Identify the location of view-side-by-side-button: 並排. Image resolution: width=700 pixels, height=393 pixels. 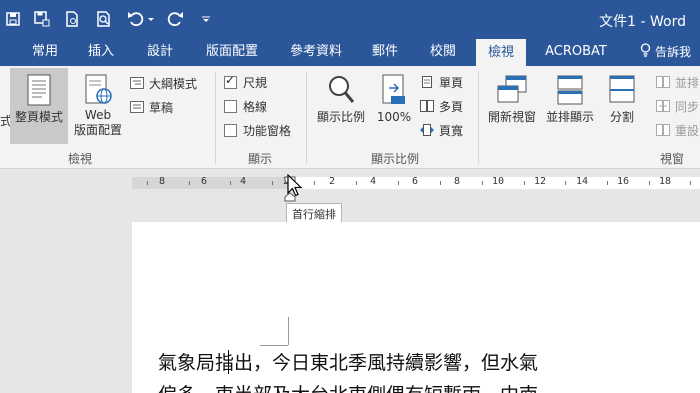
(677, 82).